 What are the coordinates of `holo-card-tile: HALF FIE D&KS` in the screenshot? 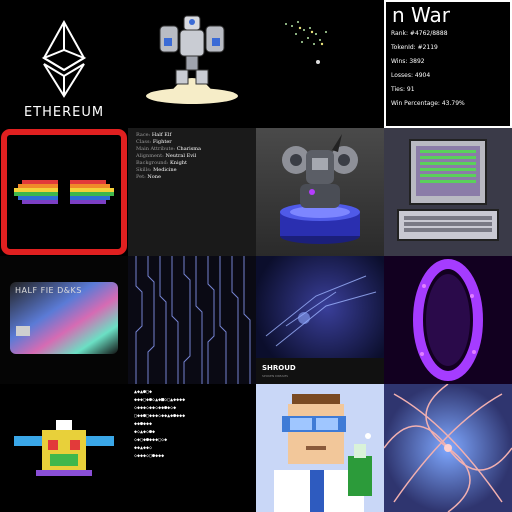 It's located at (64, 320).